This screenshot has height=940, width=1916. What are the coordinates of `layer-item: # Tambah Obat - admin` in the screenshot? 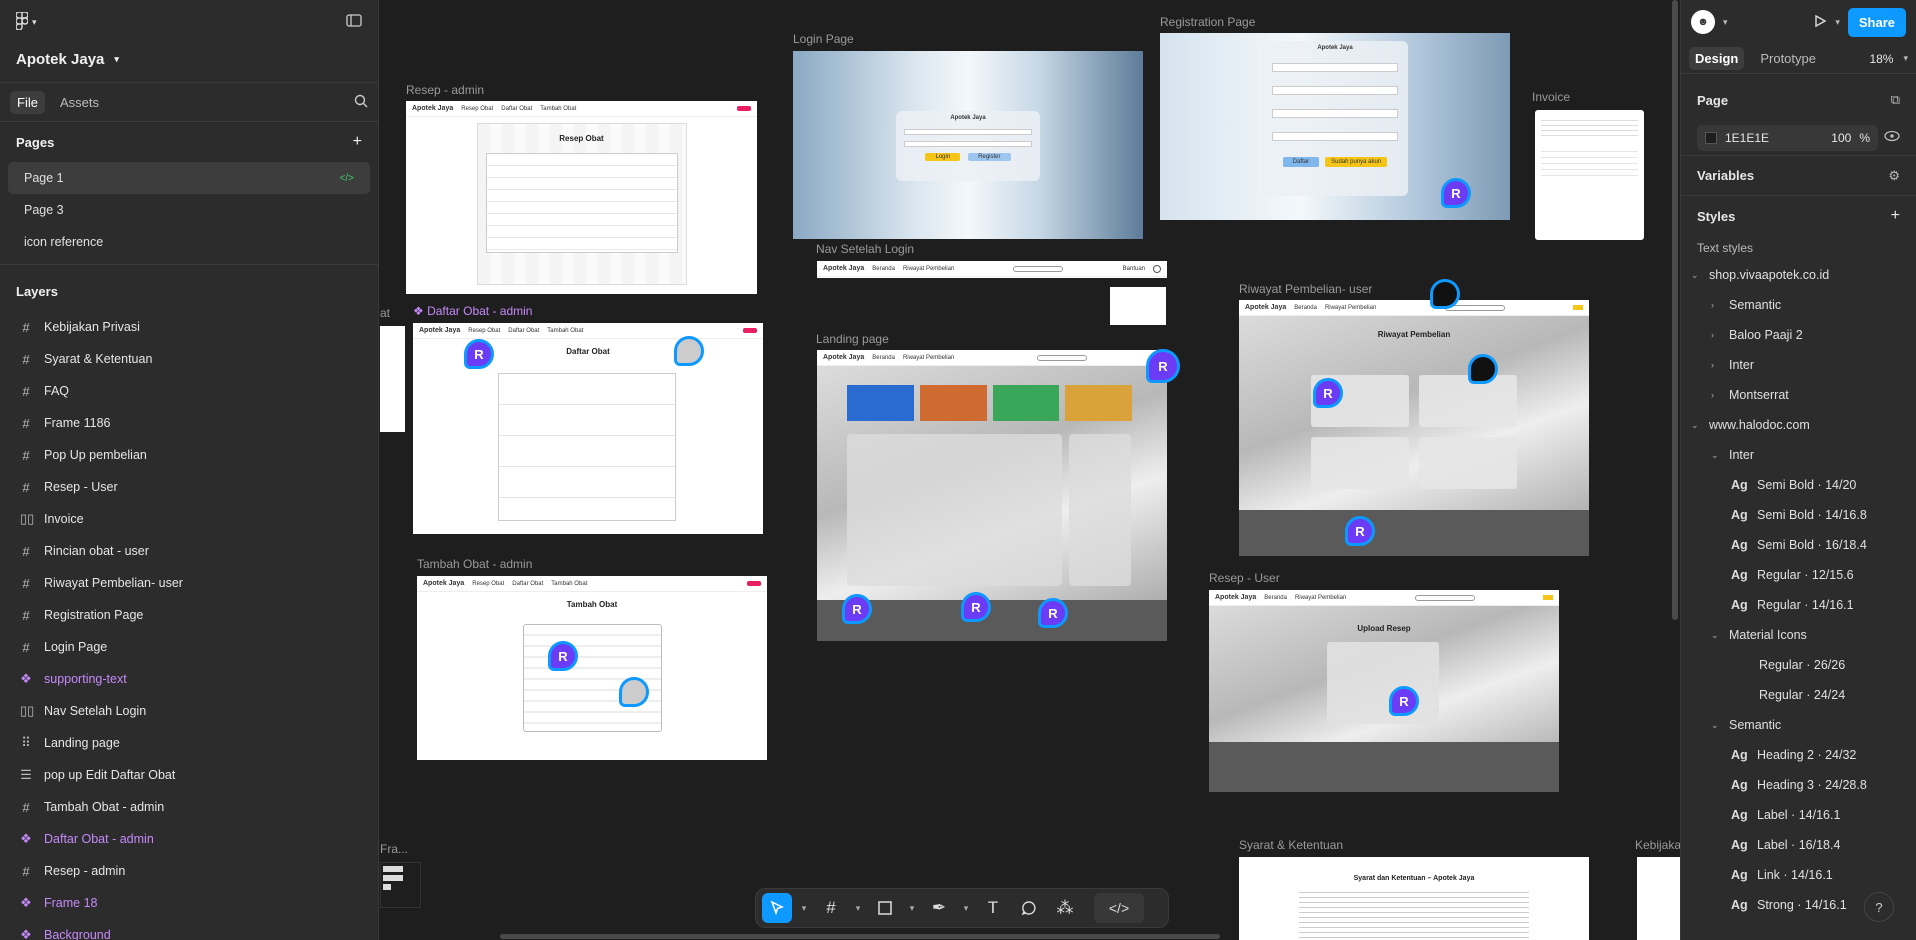 It's located at (189, 807).